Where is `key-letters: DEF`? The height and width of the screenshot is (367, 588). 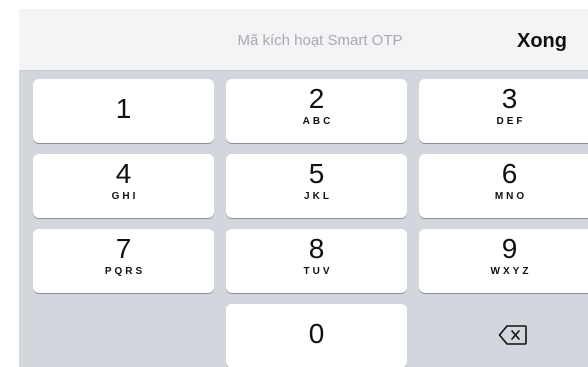
key-letters: DEF is located at coordinates (511, 121).